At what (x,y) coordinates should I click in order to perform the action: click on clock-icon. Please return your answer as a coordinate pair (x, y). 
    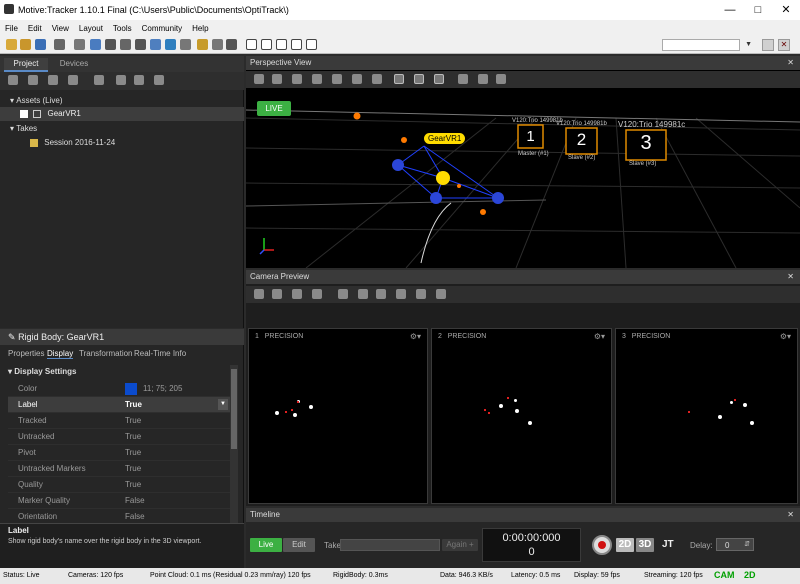
    Looking at the image, I should click on (33, 80).